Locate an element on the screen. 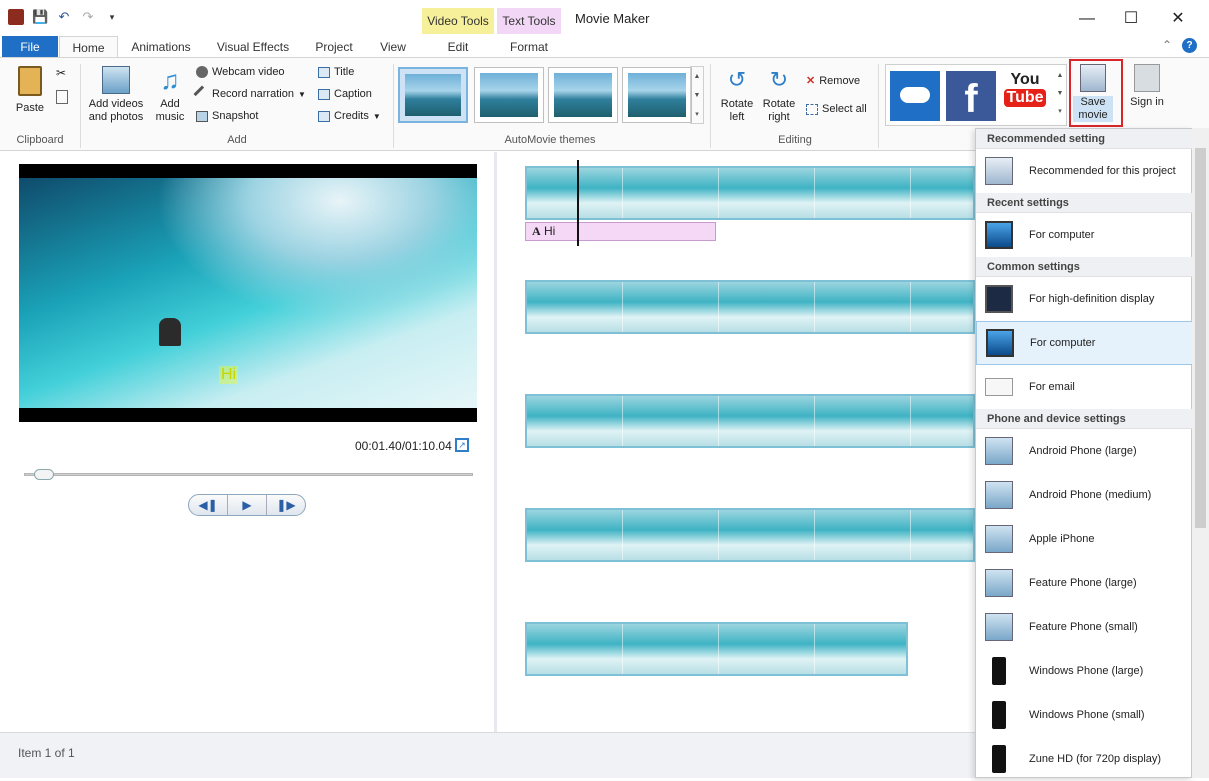  gallery-scroll: ▲ ▼ ▾ is located at coordinates (697, 95).